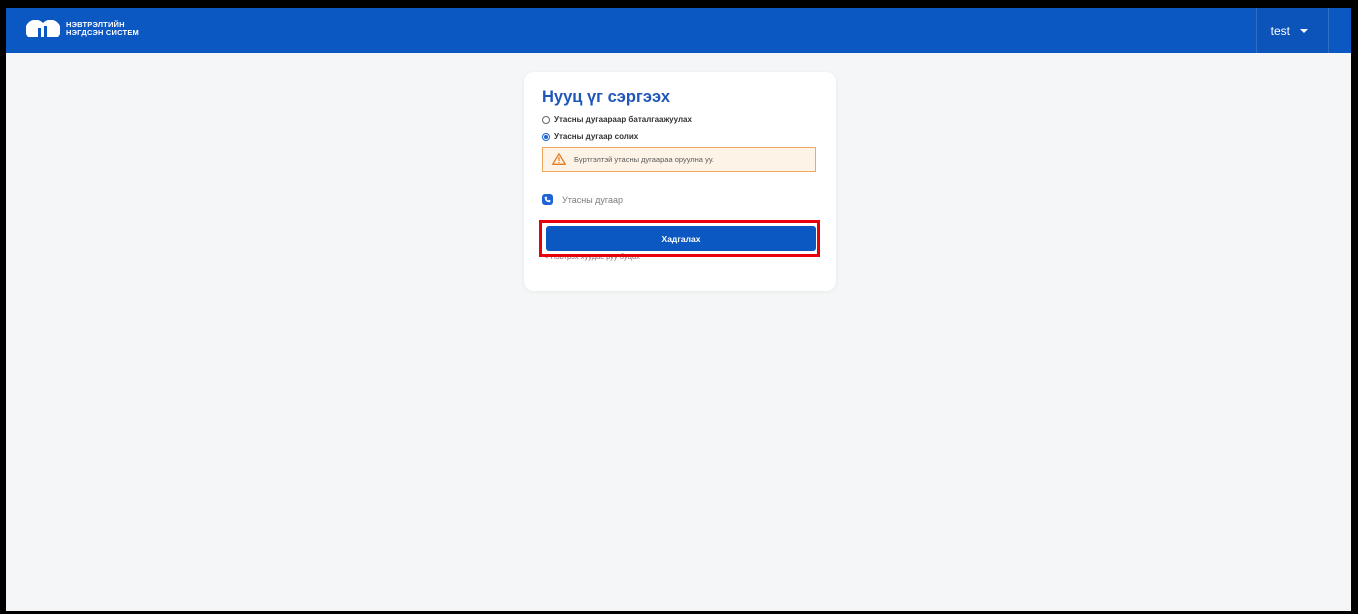  I want to click on option-verify-phone-label: Утасны дугаараар баталгаажуулах, so click(623, 119).